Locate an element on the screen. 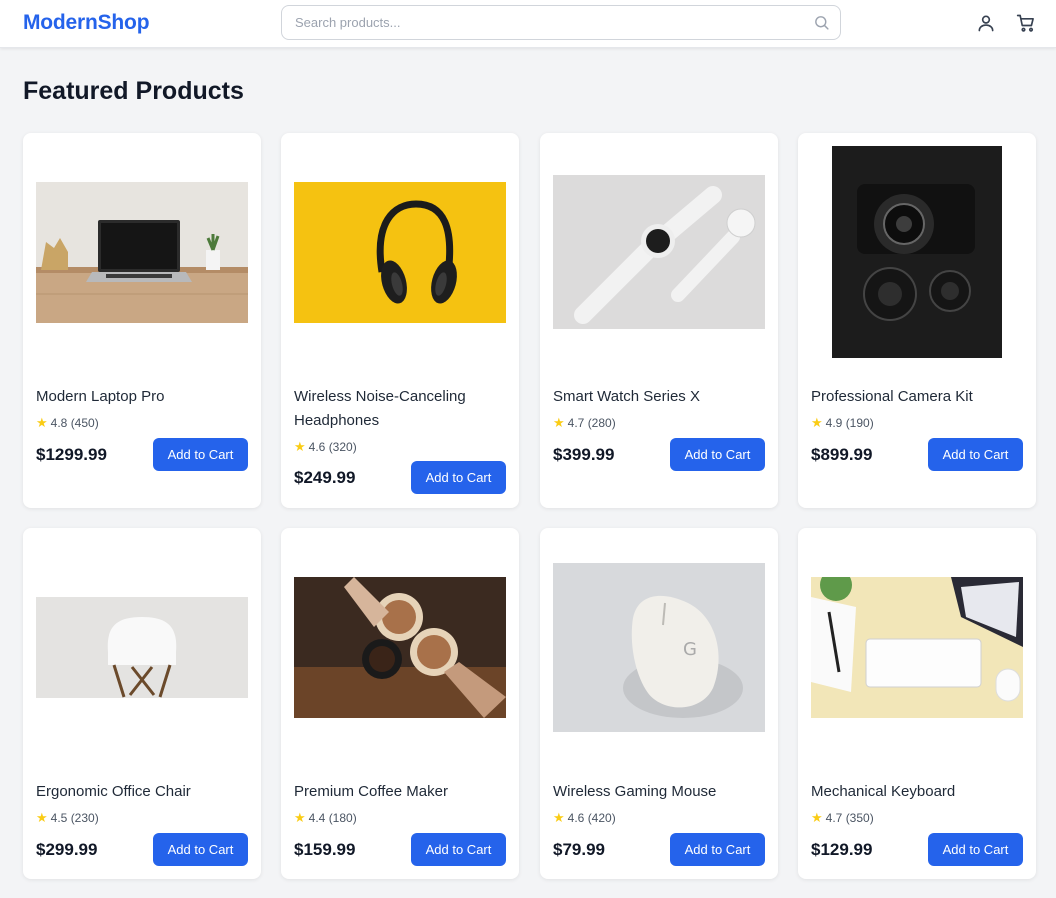  product-price: $159.99 is located at coordinates (325, 849).